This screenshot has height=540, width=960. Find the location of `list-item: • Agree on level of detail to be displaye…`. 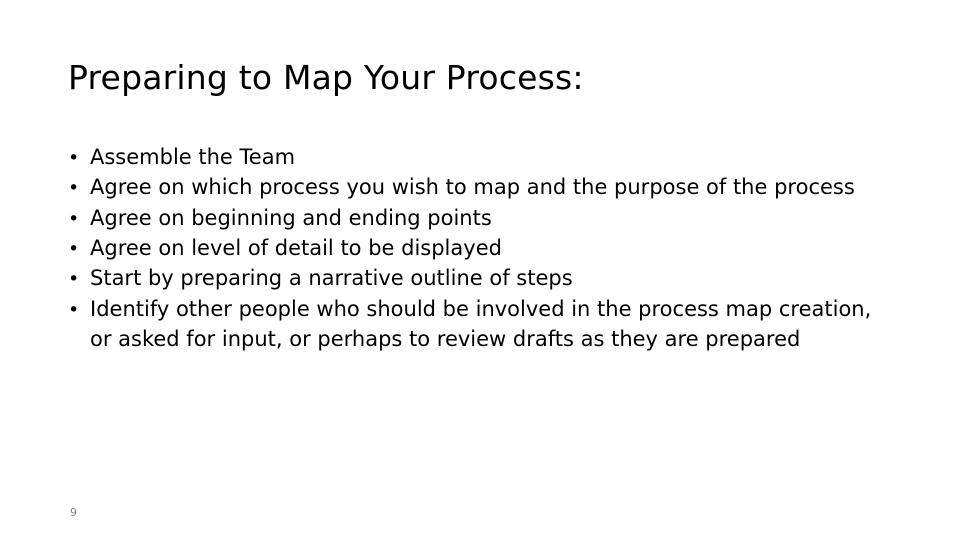

list-item: • Agree on level of detail to be displaye… is located at coordinates (478, 248).